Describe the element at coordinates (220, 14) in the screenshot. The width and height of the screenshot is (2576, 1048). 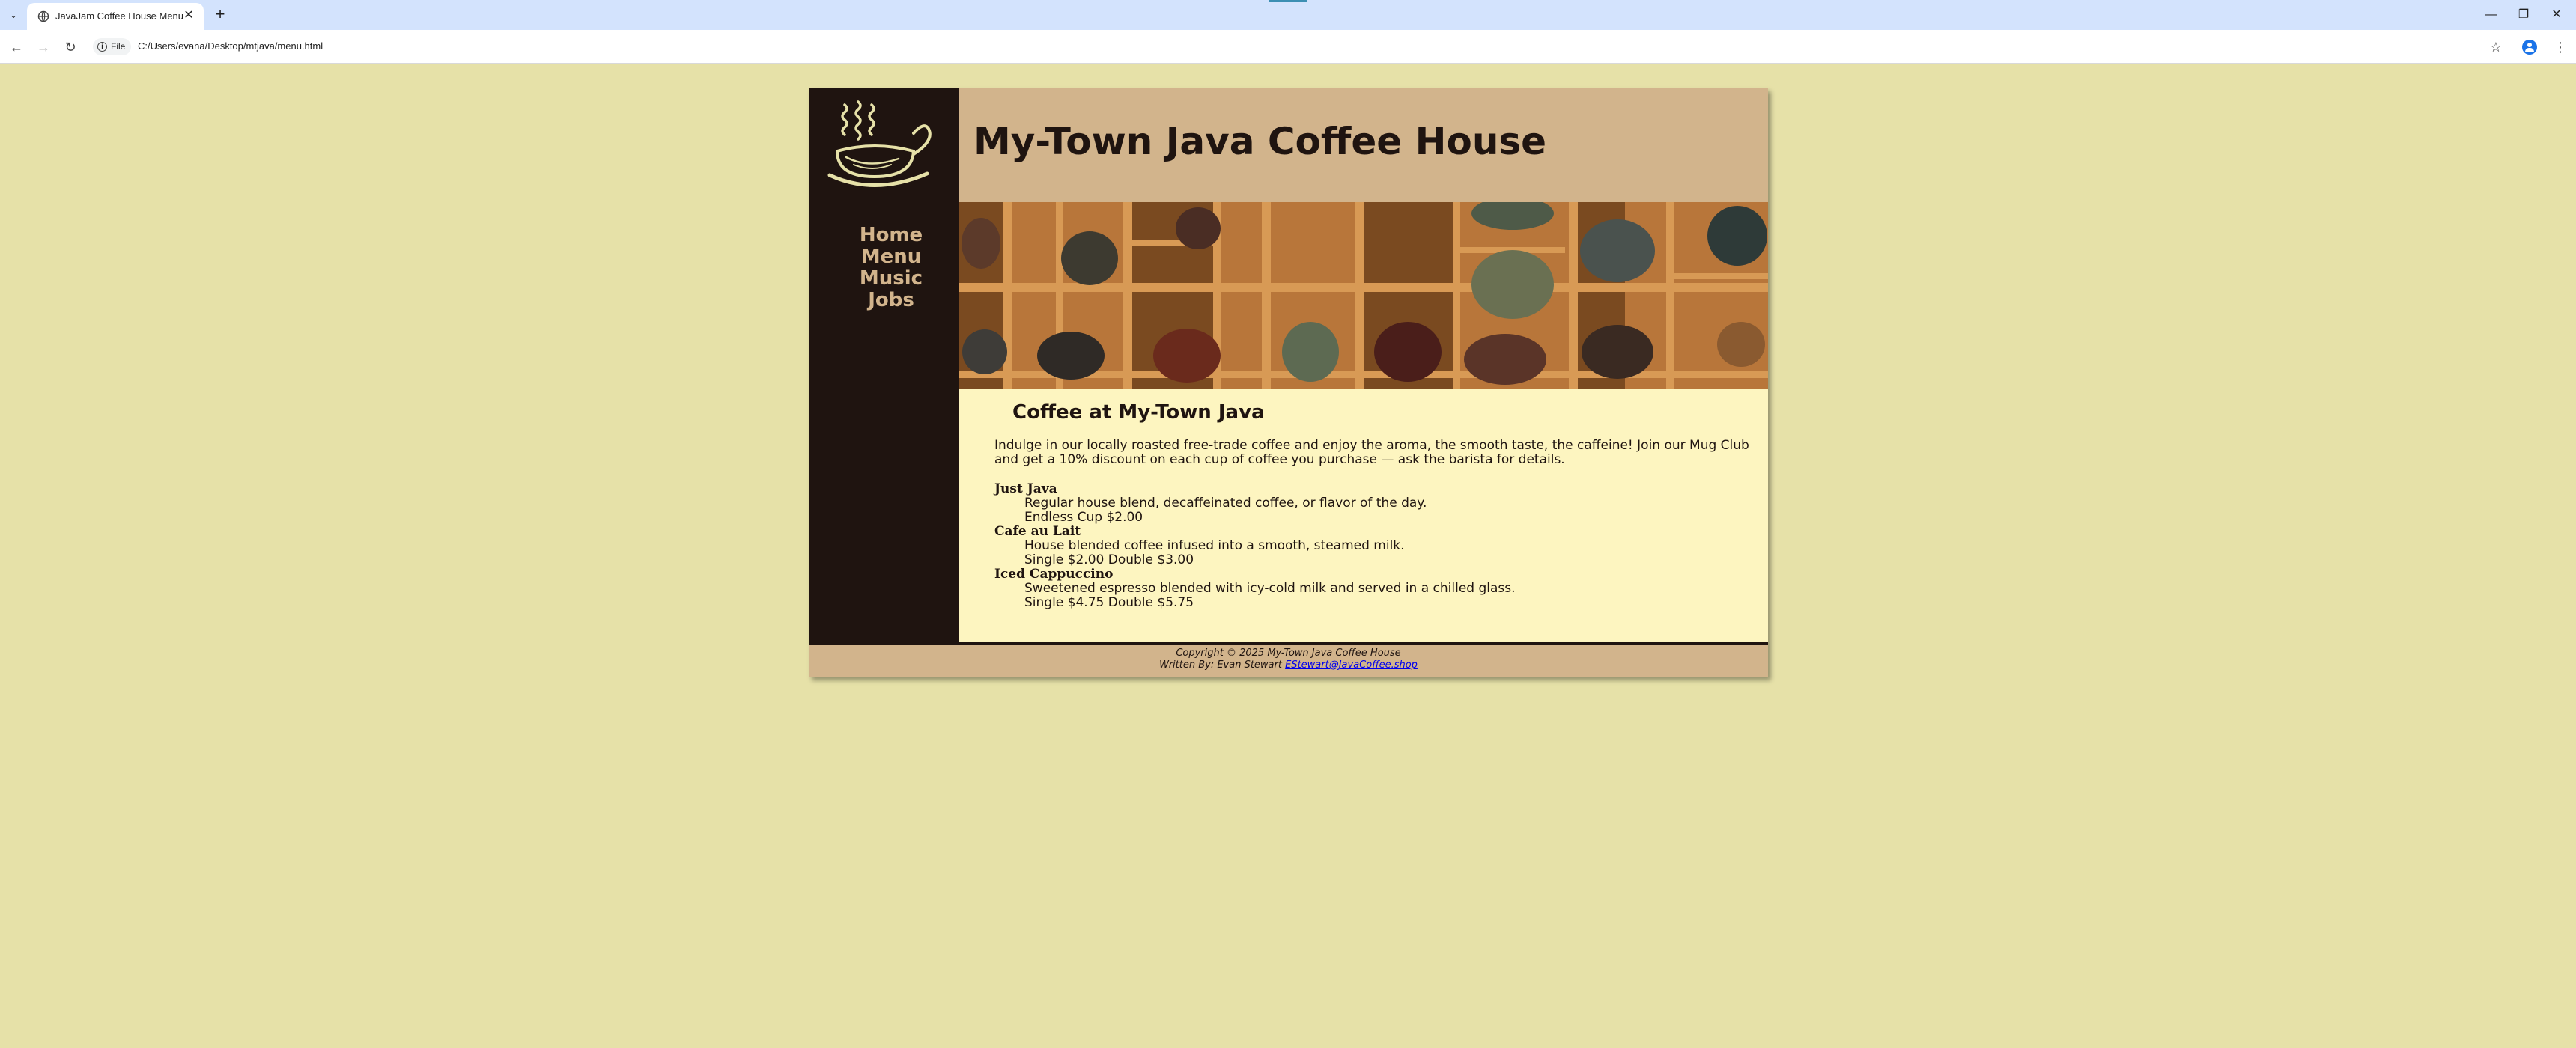
I see `new-tab-icon: +` at that location.